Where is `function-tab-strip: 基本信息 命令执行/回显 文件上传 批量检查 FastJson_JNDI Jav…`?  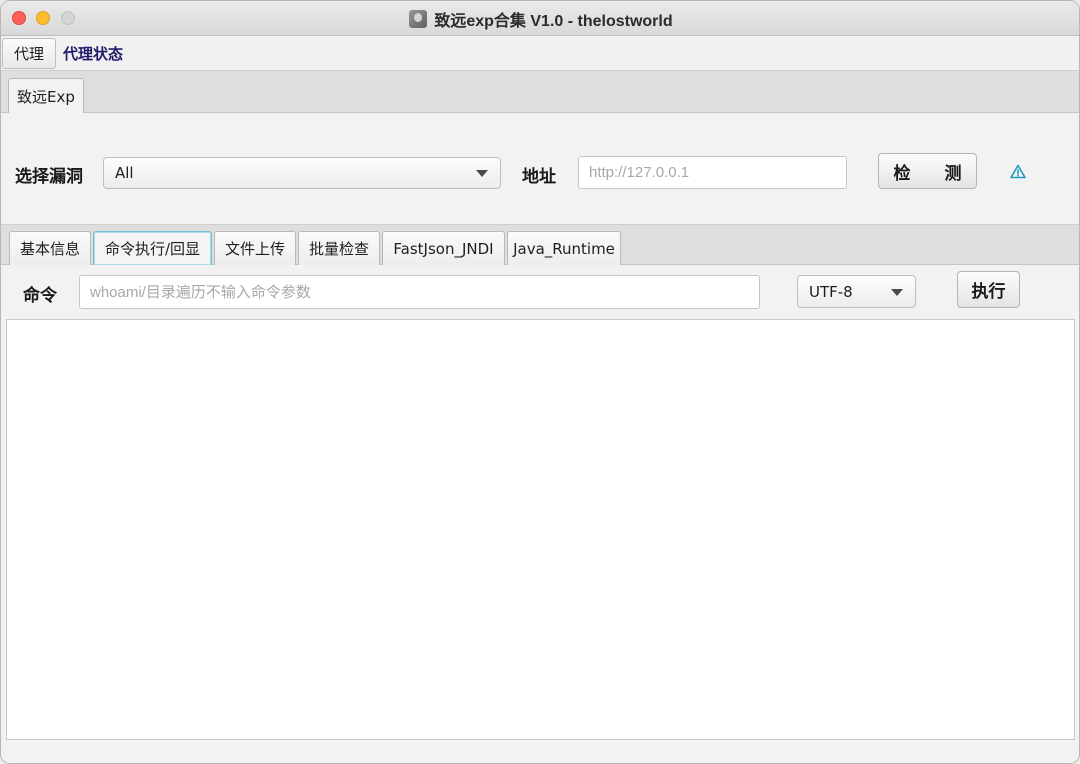 function-tab-strip: 基本信息 命令执行/回显 文件上传 批量检查 FastJson_JNDI Jav… is located at coordinates (540, 244).